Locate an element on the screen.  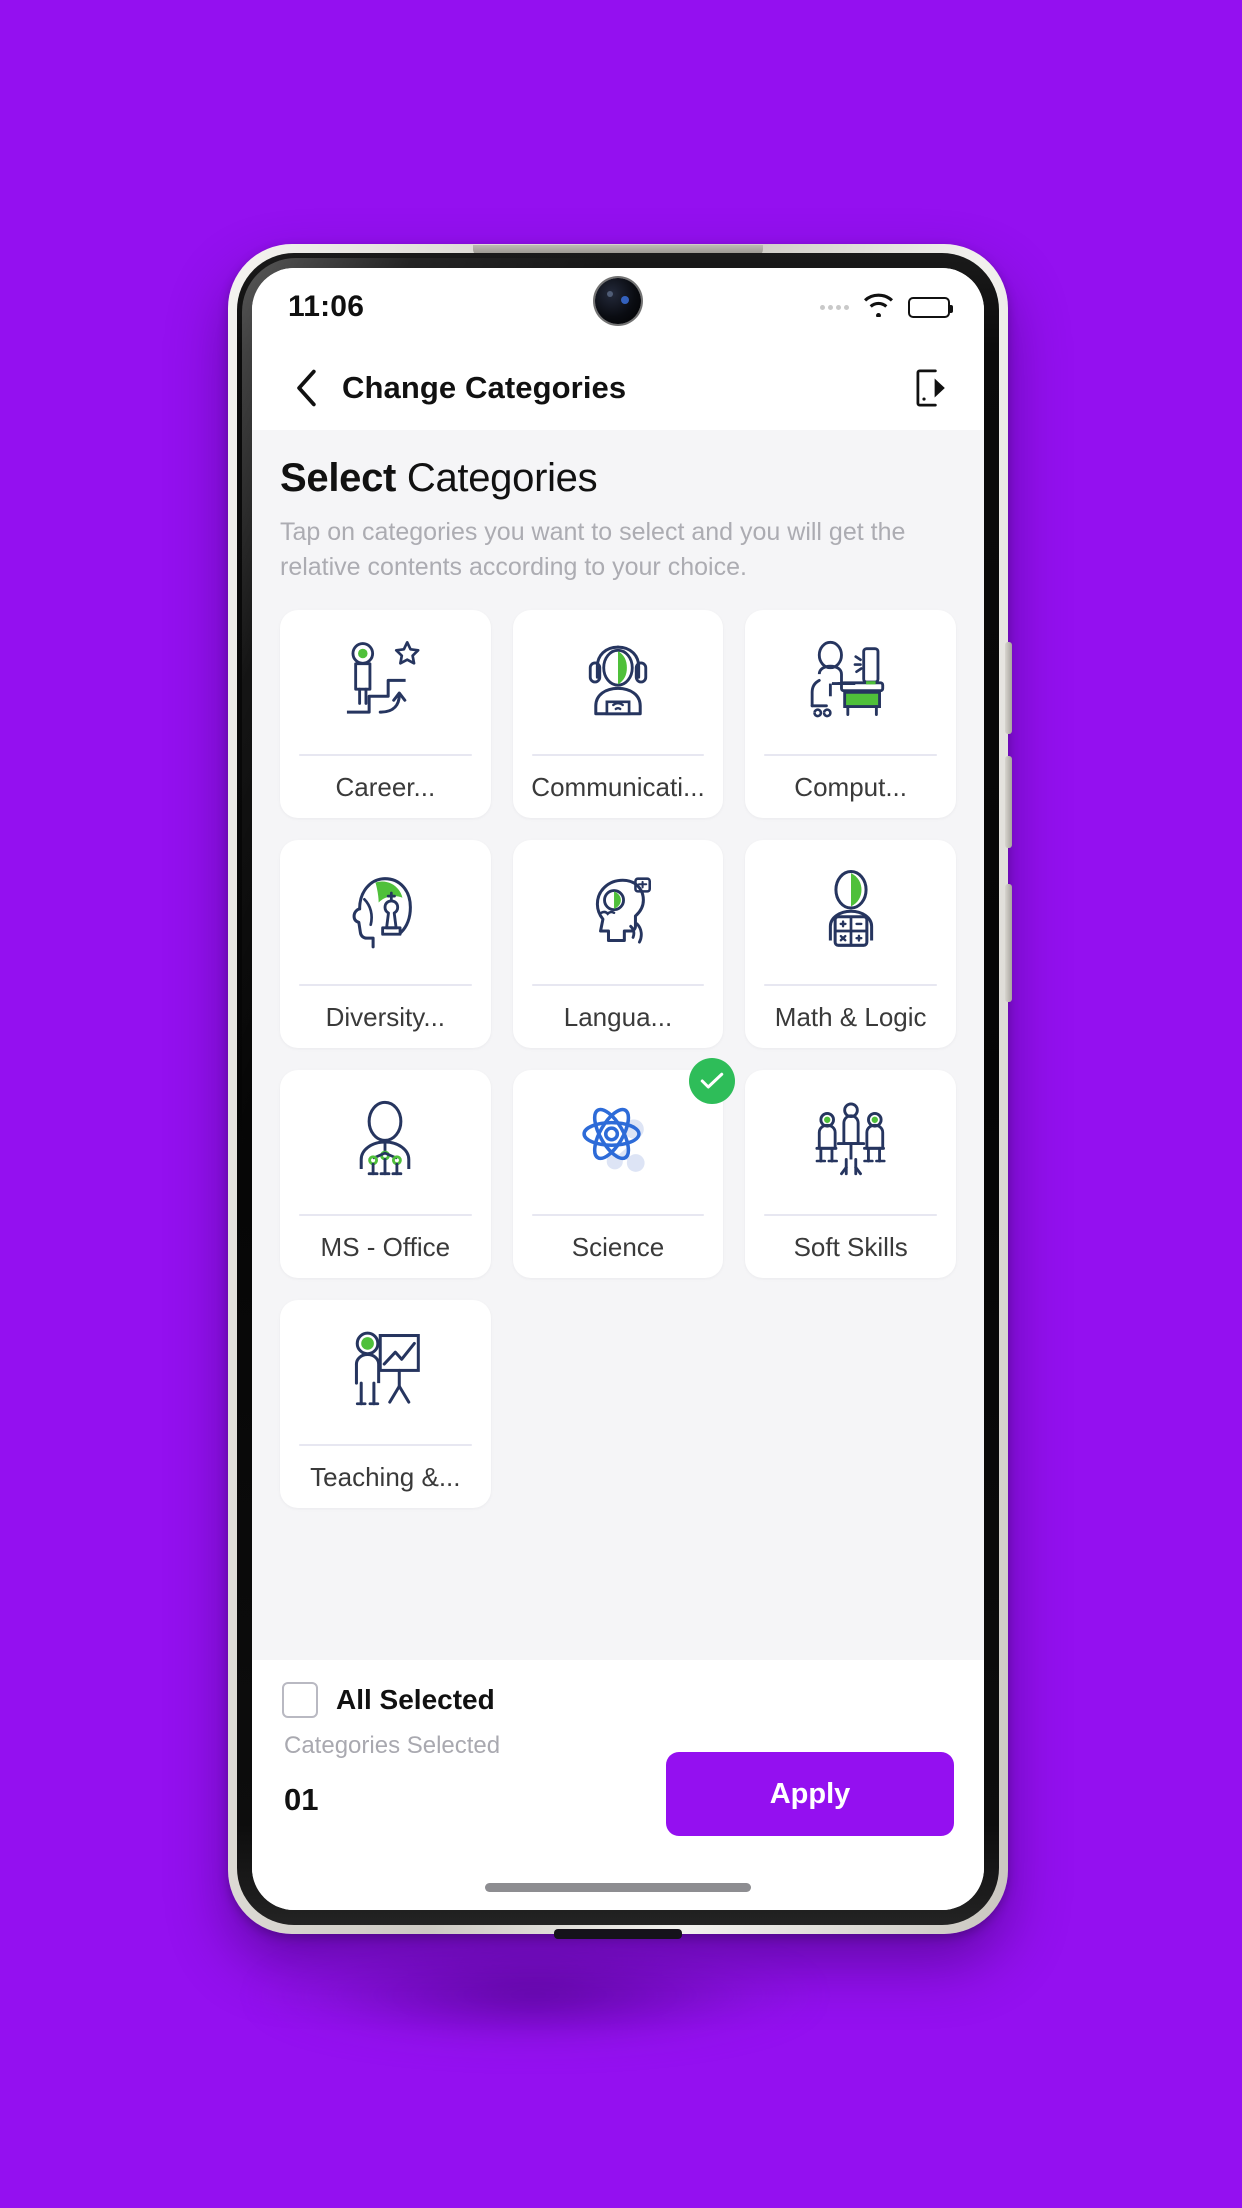
signal-dots-icon is located at coordinates (834, 307).